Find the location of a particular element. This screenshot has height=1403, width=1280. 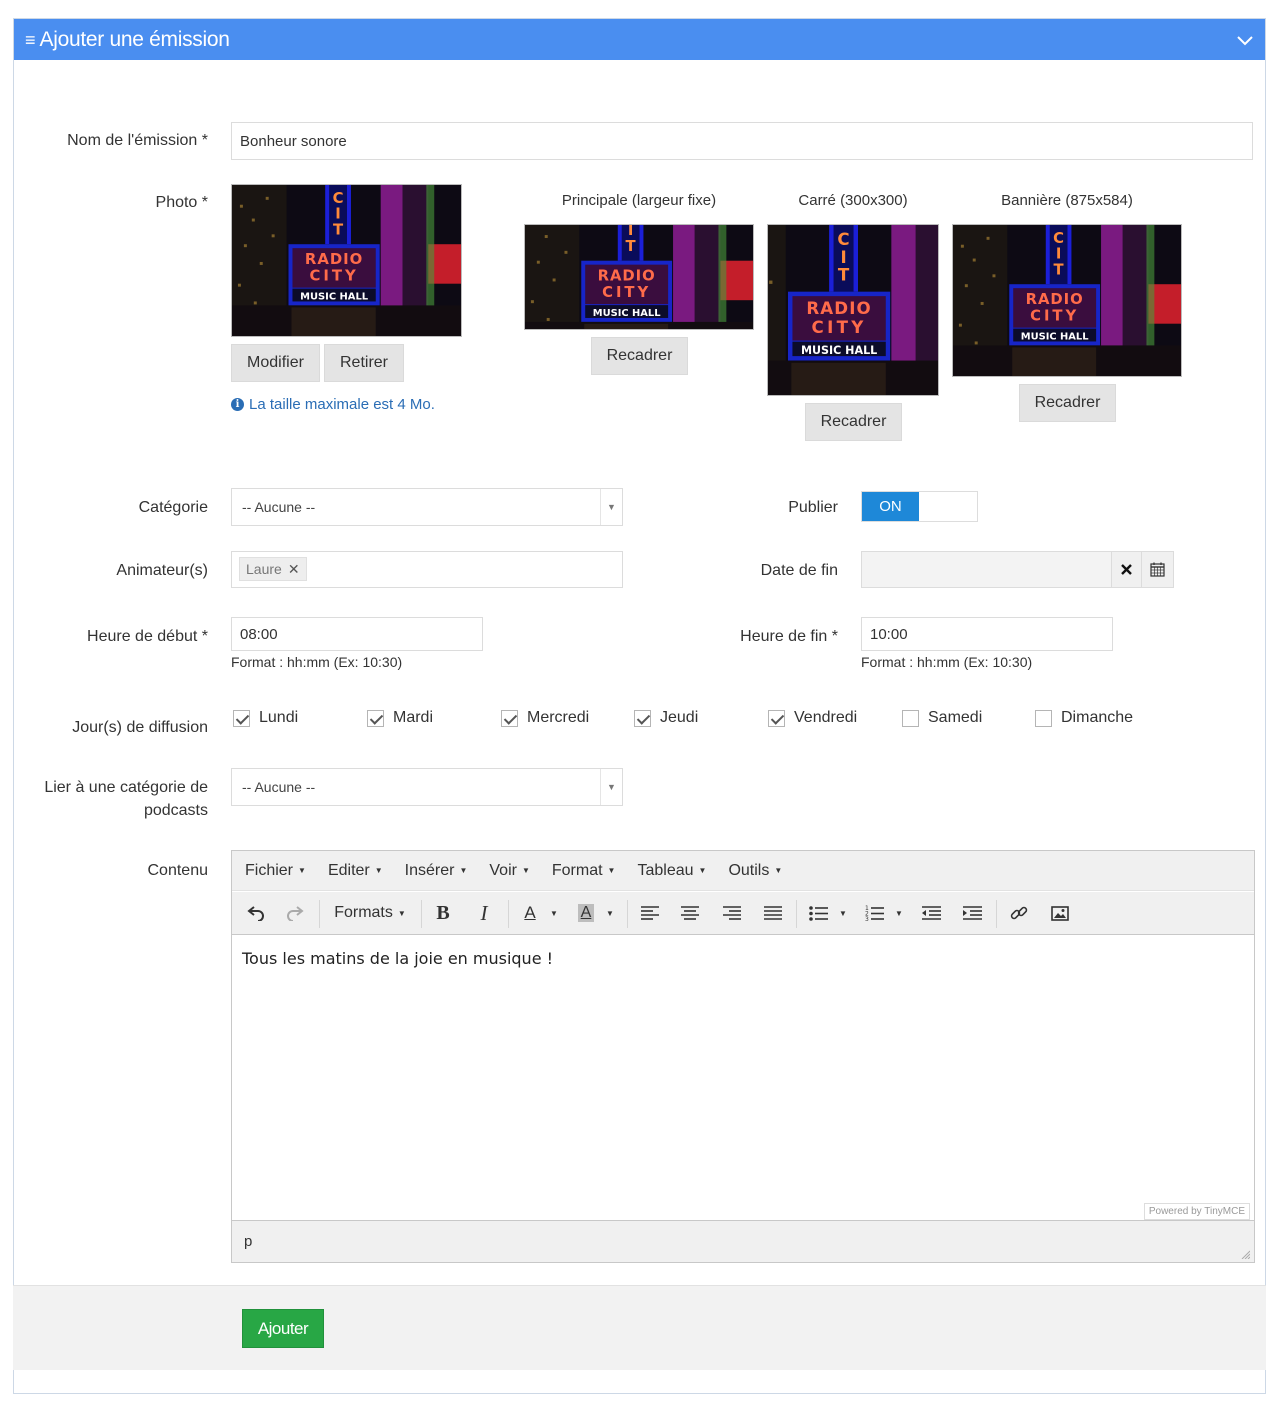

end-time-value: 10:00 is located at coordinates (889, 634).